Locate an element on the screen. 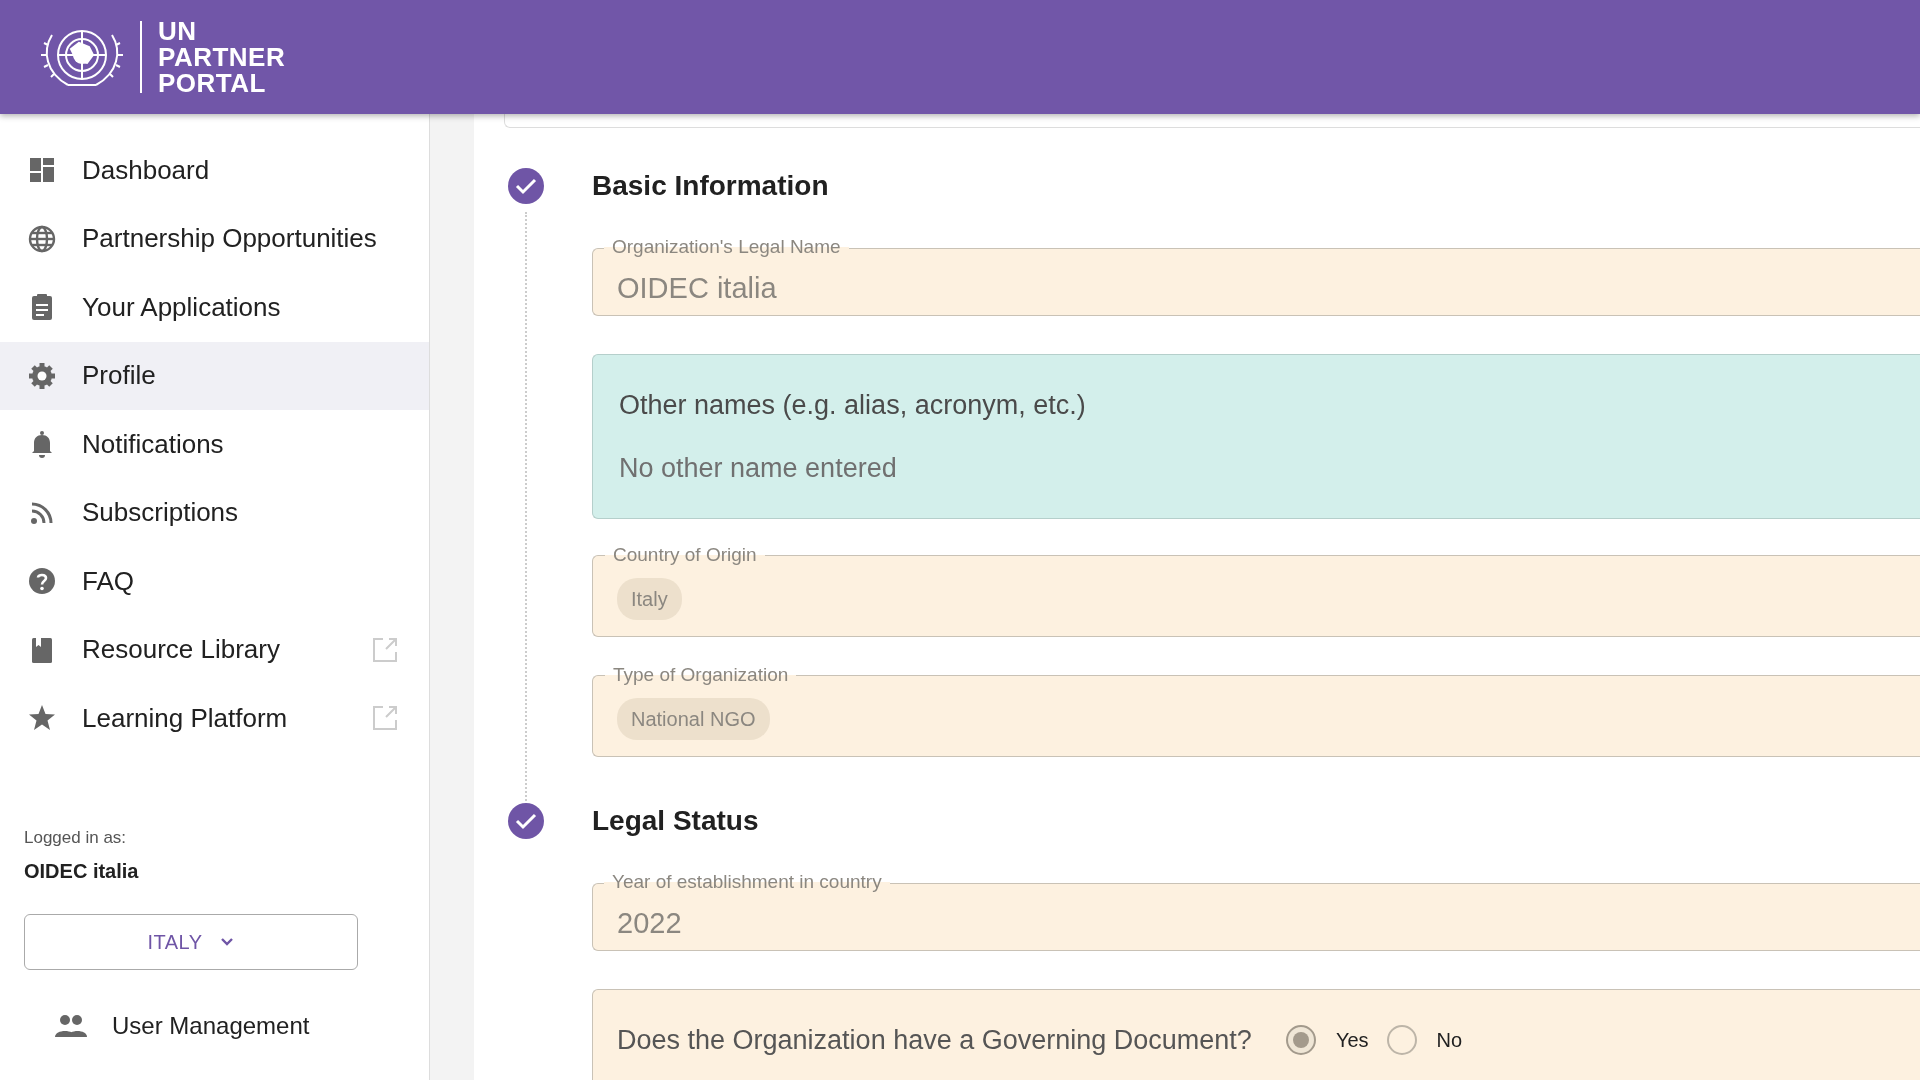 The image size is (1920, 1080). field-label: Other names (e.g. alias, acronym, etc.) is located at coordinates (853, 405).